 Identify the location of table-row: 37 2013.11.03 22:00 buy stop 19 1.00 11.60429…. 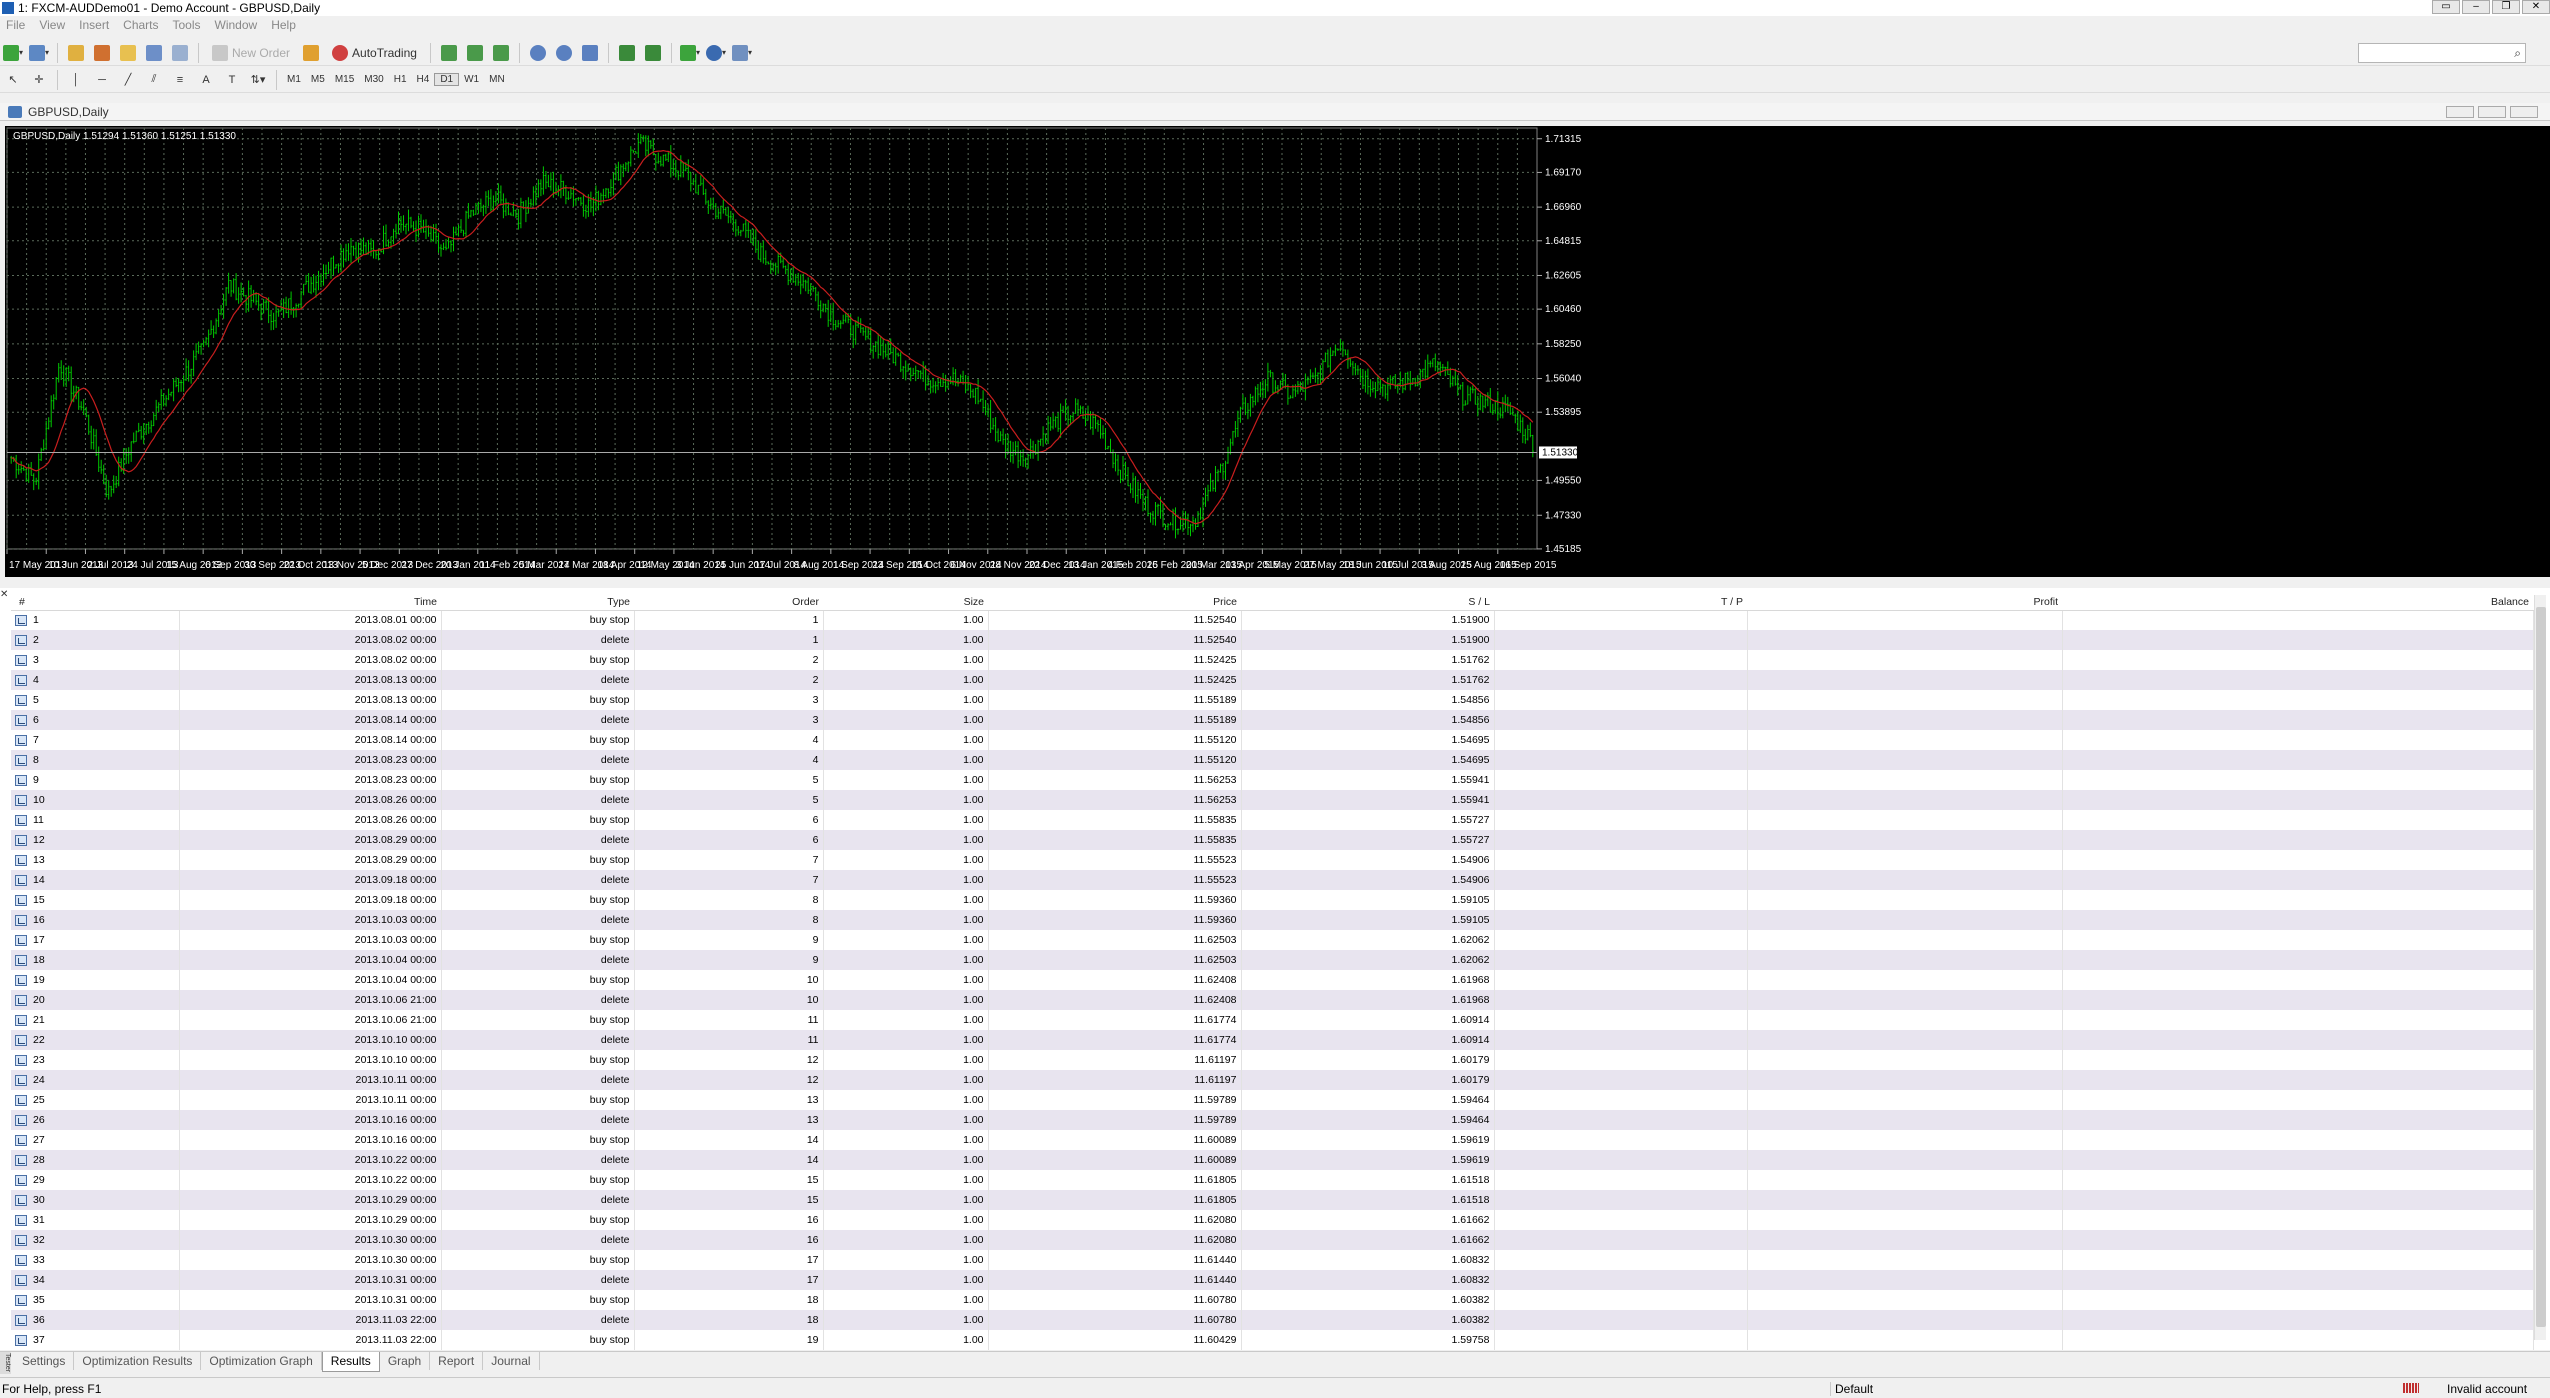
(1272, 1340).